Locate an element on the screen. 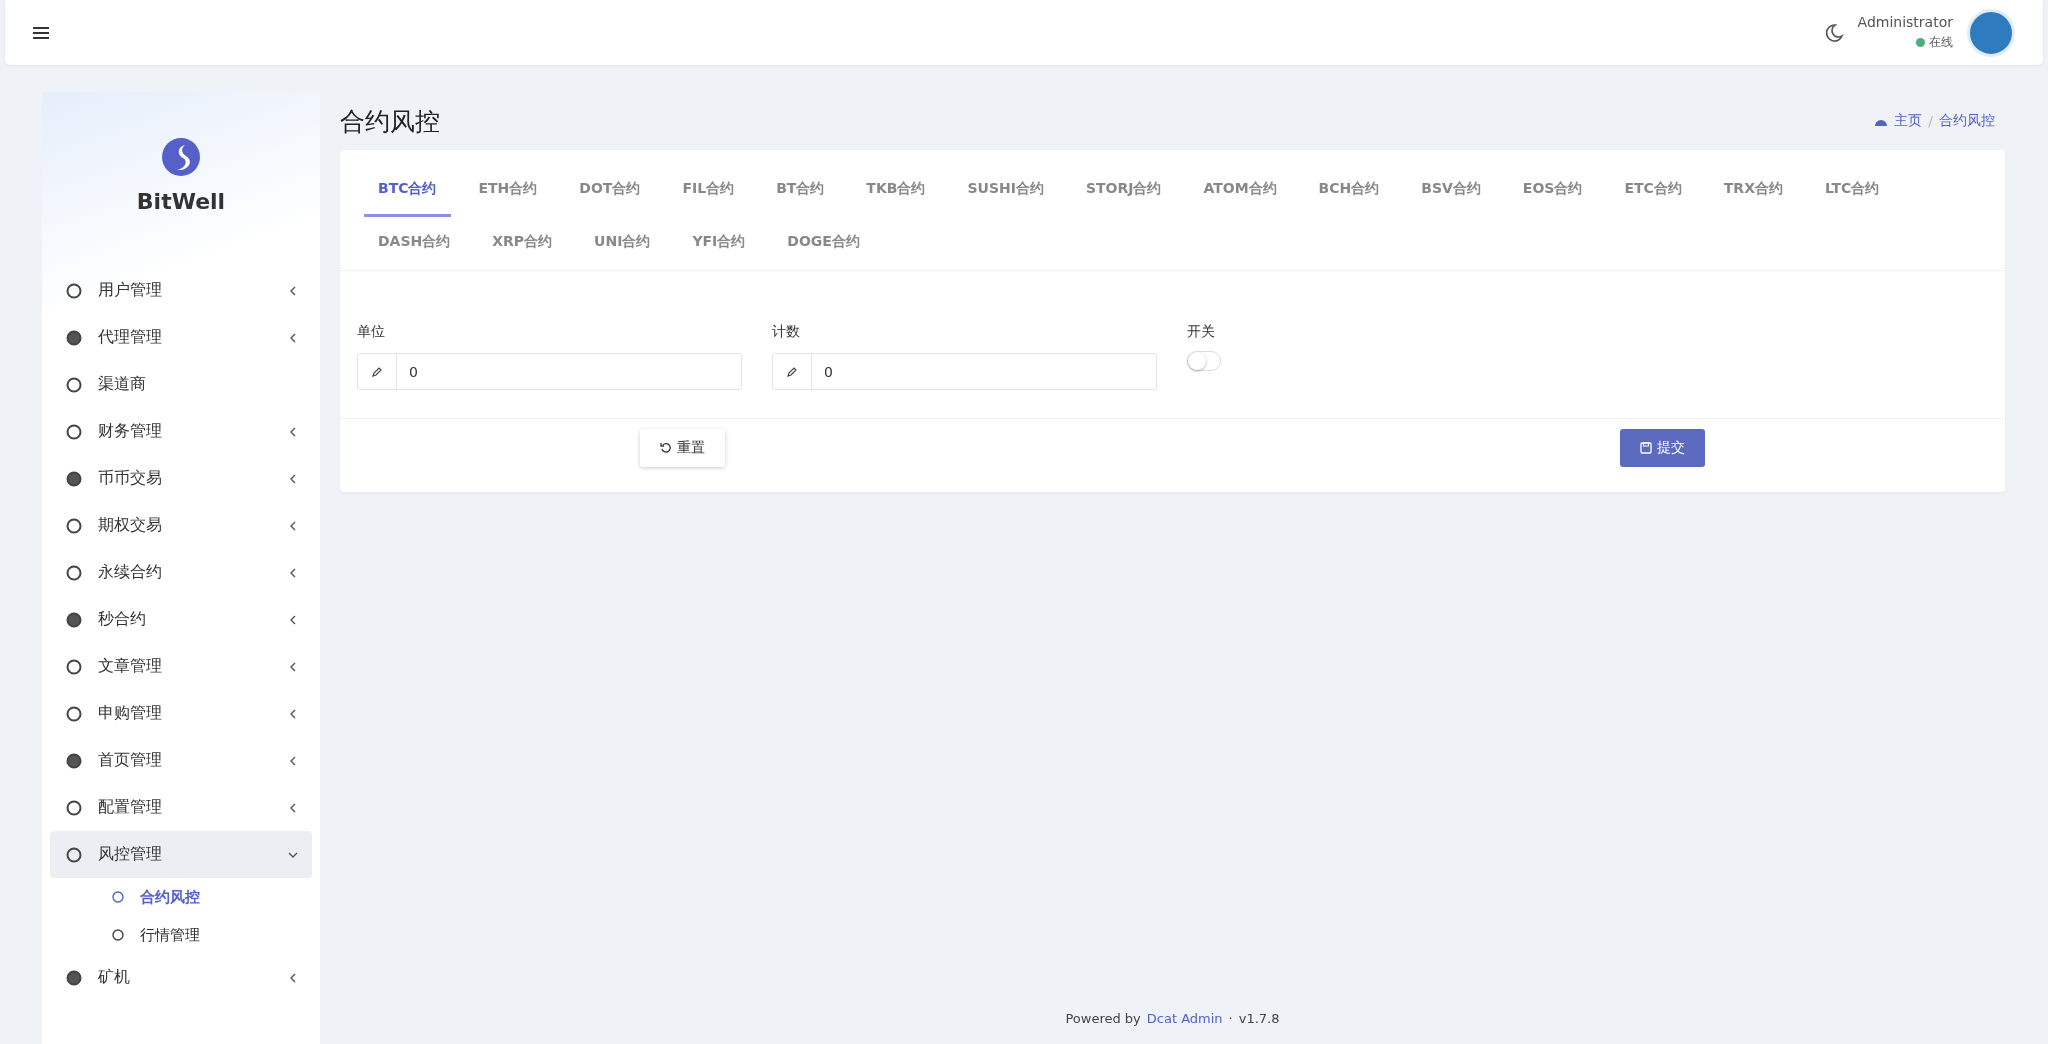 This screenshot has height=1044, width=2048. page-title: 合约风控 is located at coordinates (390, 121).